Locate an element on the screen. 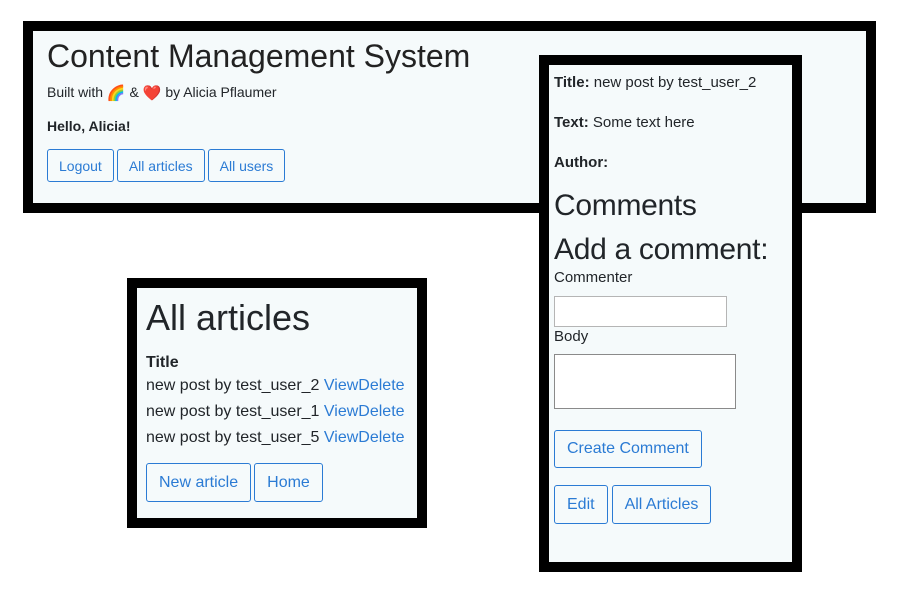 The width and height of the screenshot is (900, 600). detail-actions: Edit All Articles is located at coordinates (673, 504).